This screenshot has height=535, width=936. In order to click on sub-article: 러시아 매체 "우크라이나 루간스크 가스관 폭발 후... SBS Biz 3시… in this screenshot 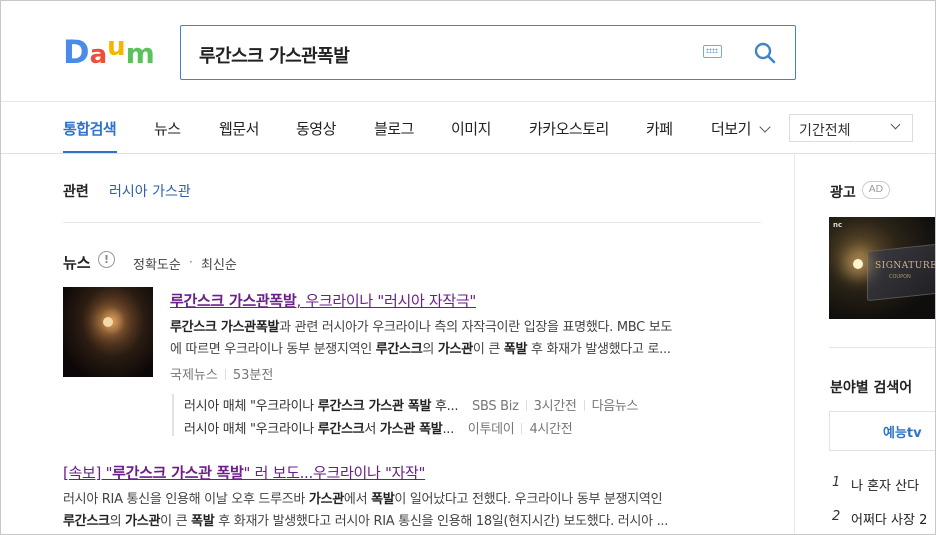, I will do `click(411, 404)`.